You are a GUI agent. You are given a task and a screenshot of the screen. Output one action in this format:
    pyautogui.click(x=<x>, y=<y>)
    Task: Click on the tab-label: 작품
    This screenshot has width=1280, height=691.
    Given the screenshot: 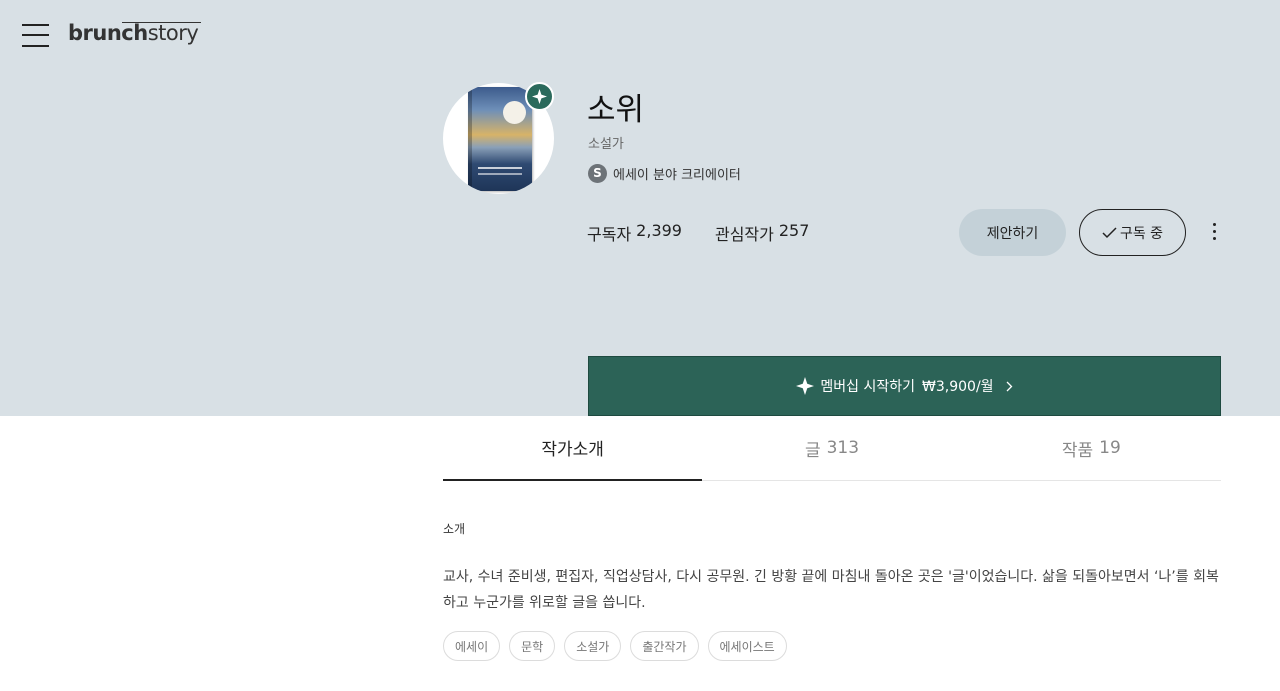 What is the action you would take?
    pyautogui.click(x=1077, y=450)
    